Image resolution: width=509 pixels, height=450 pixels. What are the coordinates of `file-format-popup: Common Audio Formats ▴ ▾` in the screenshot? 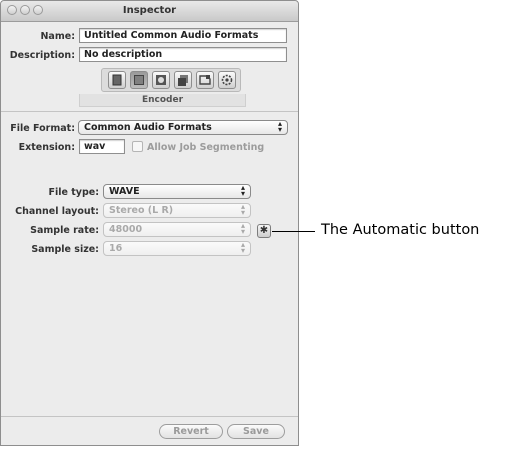 It's located at (183, 127).